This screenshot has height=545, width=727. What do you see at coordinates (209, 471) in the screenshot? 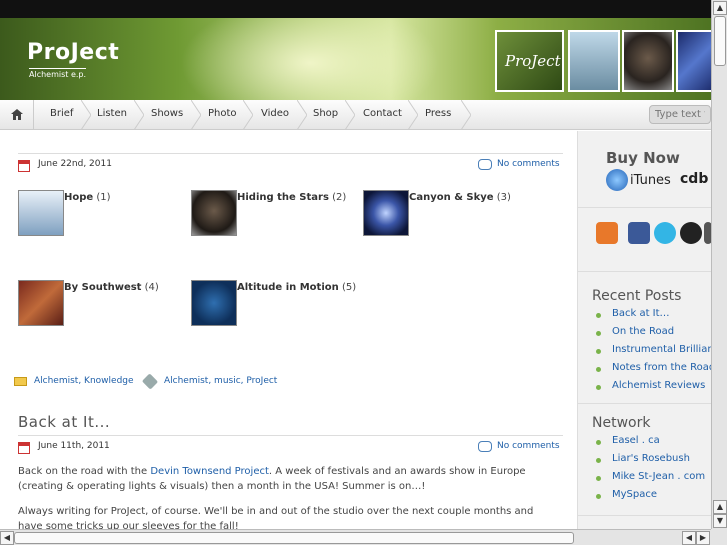
I see `devin-townsend-link: Devin Townsend Project` at bounding box center [209, 471].